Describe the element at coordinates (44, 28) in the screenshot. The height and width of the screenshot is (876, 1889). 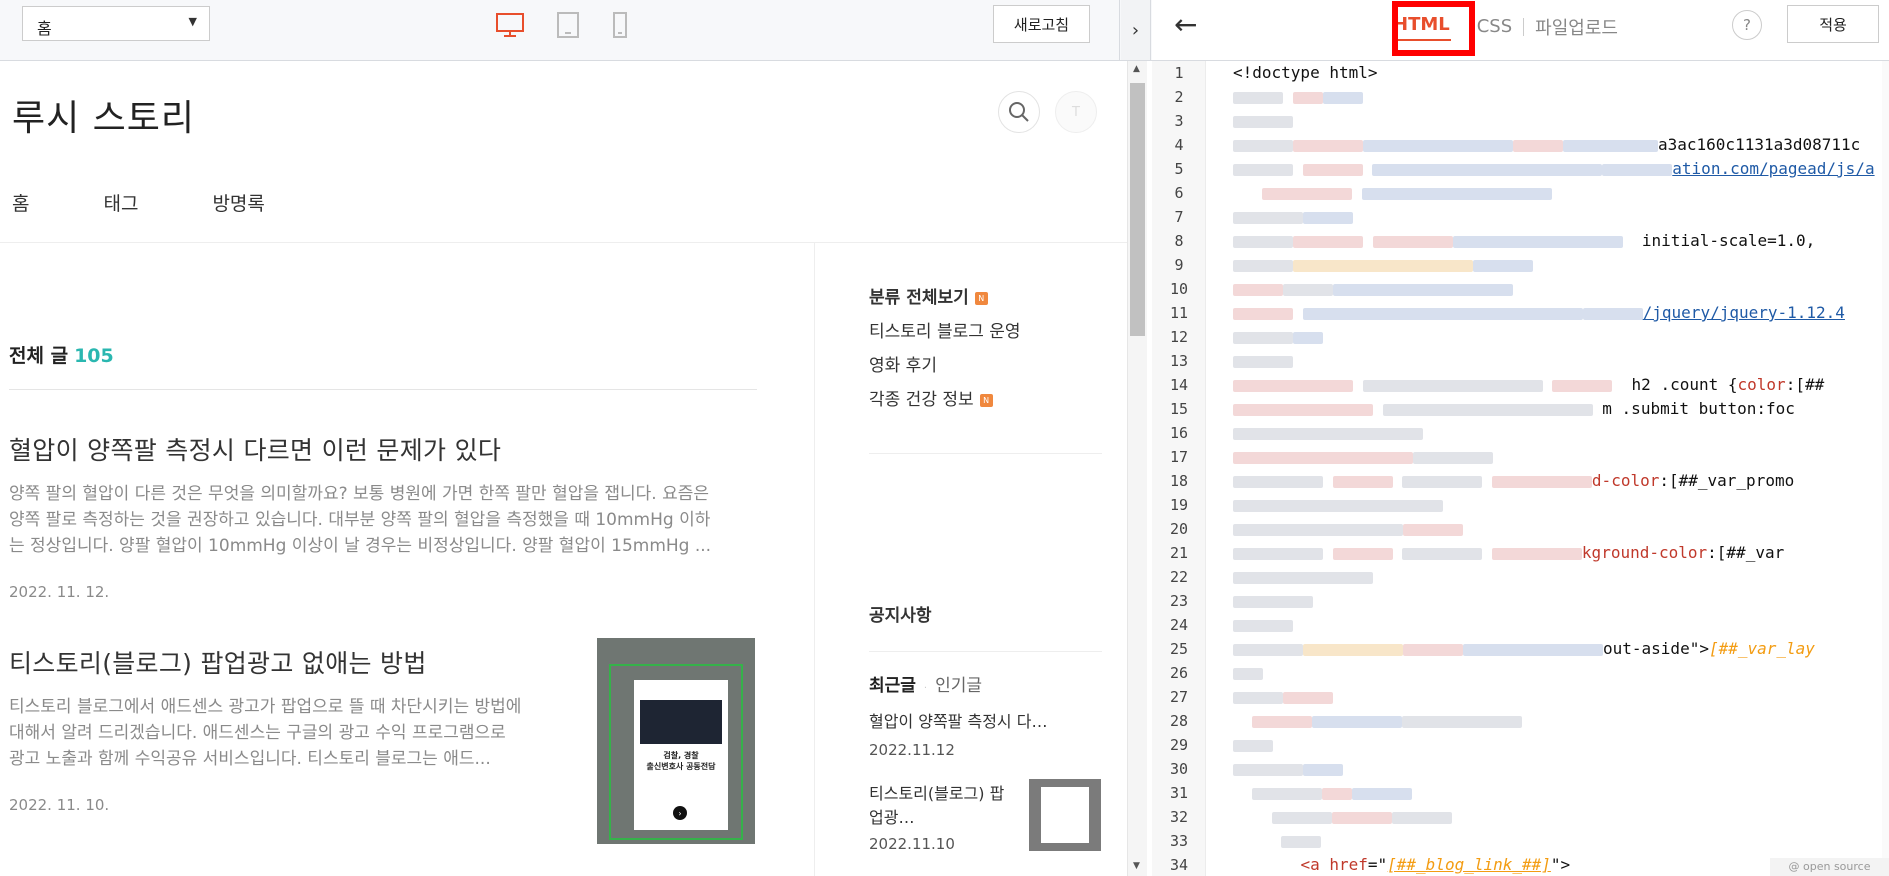
I see `page-select-value: 홈` at that location.